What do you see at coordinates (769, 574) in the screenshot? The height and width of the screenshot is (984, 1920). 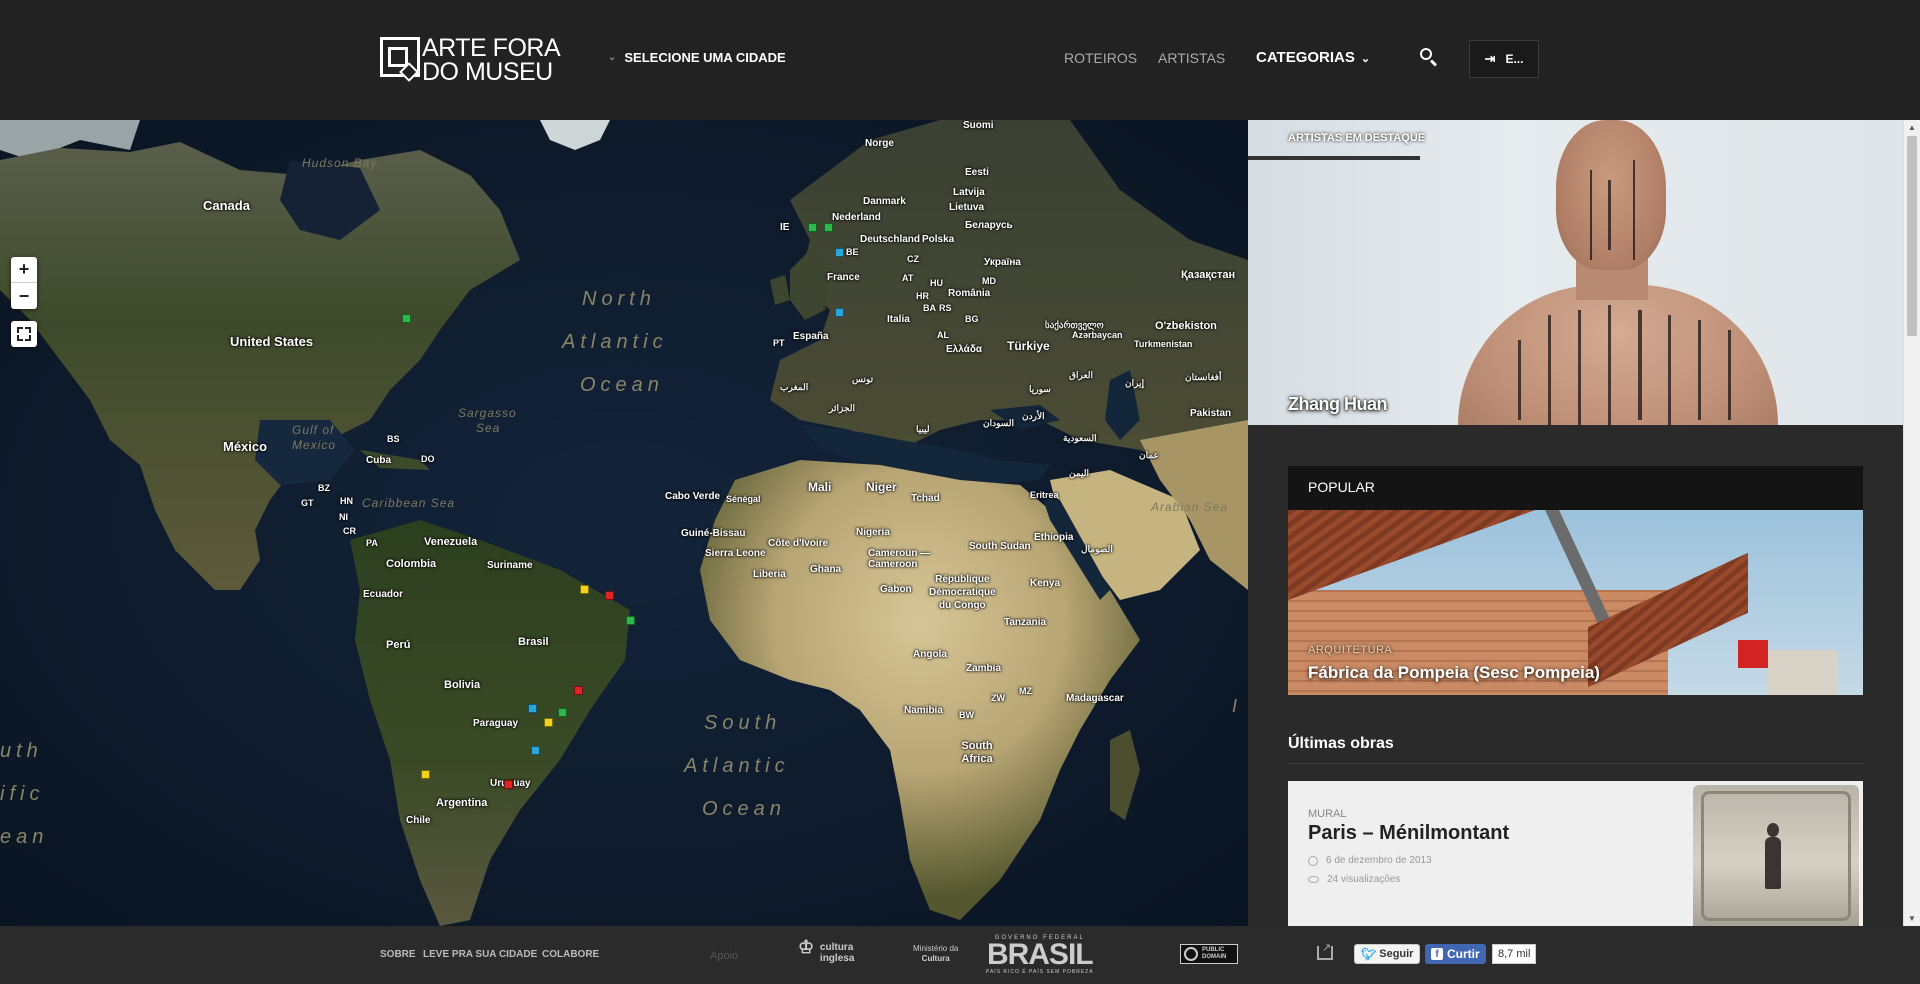 I see `country-label: Liberia` at bounding box center [769, 574].